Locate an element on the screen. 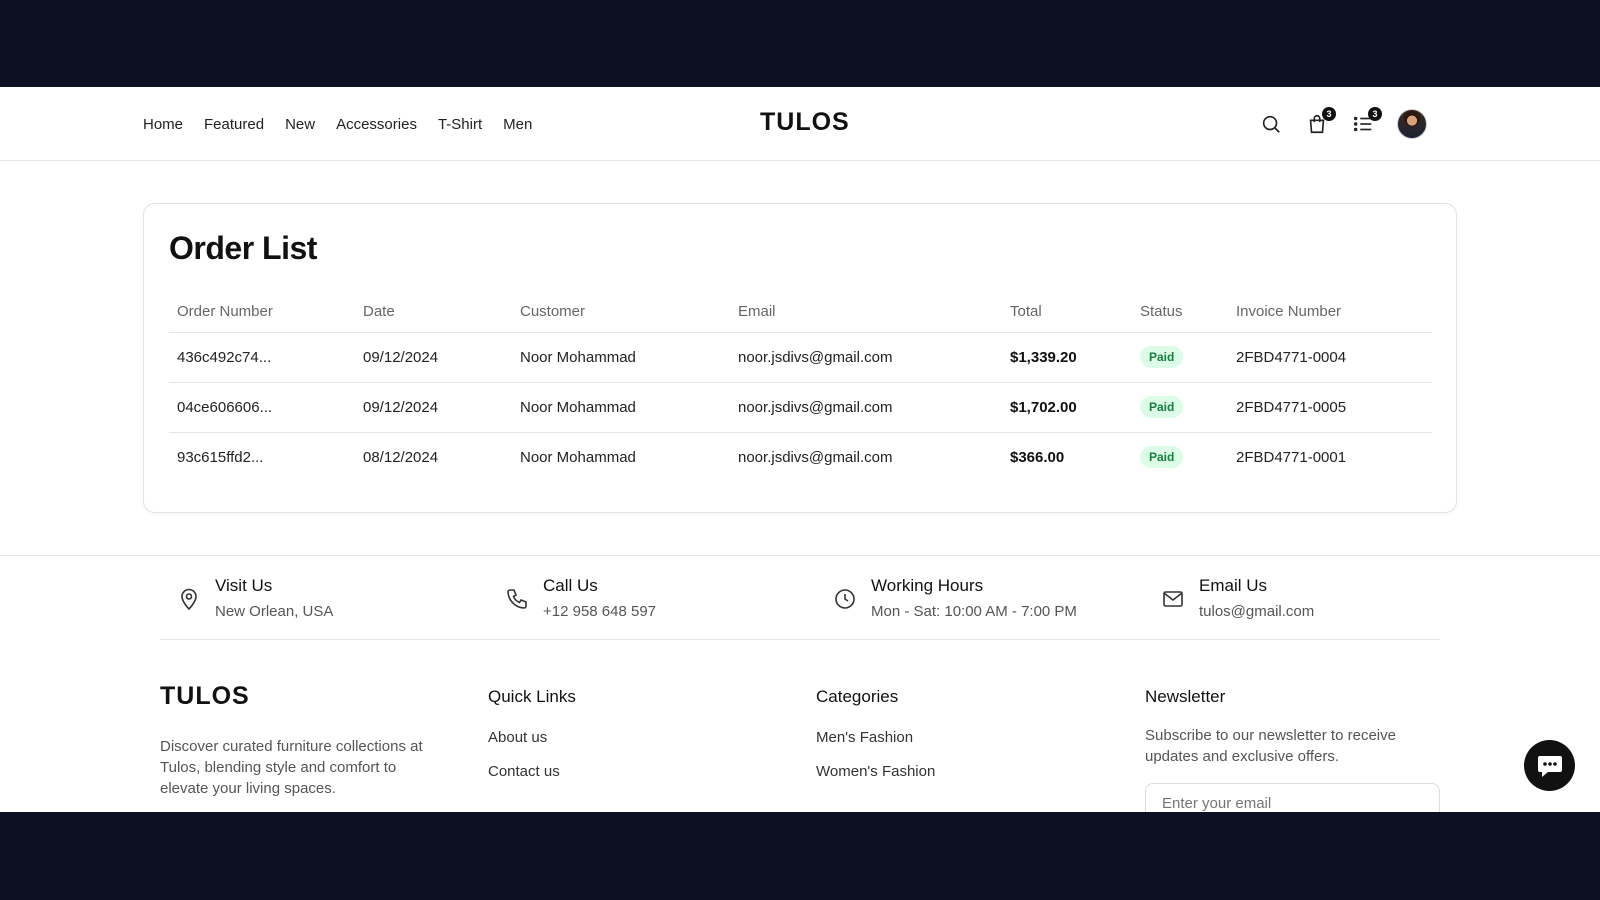 The height and width of the screenshot is (900, 1600). newsletter-heading: Newsletter is located at coordinates (1185, 696).